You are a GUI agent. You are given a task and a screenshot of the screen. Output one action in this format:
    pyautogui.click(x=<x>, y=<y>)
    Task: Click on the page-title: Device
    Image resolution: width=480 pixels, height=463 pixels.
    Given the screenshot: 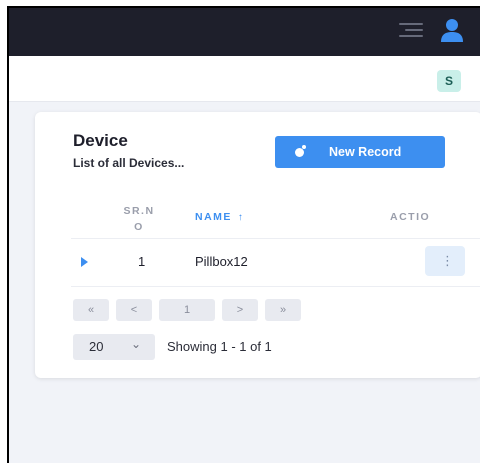 What is the action you would take?
    pyautogui.click(x=100, y=140)
    